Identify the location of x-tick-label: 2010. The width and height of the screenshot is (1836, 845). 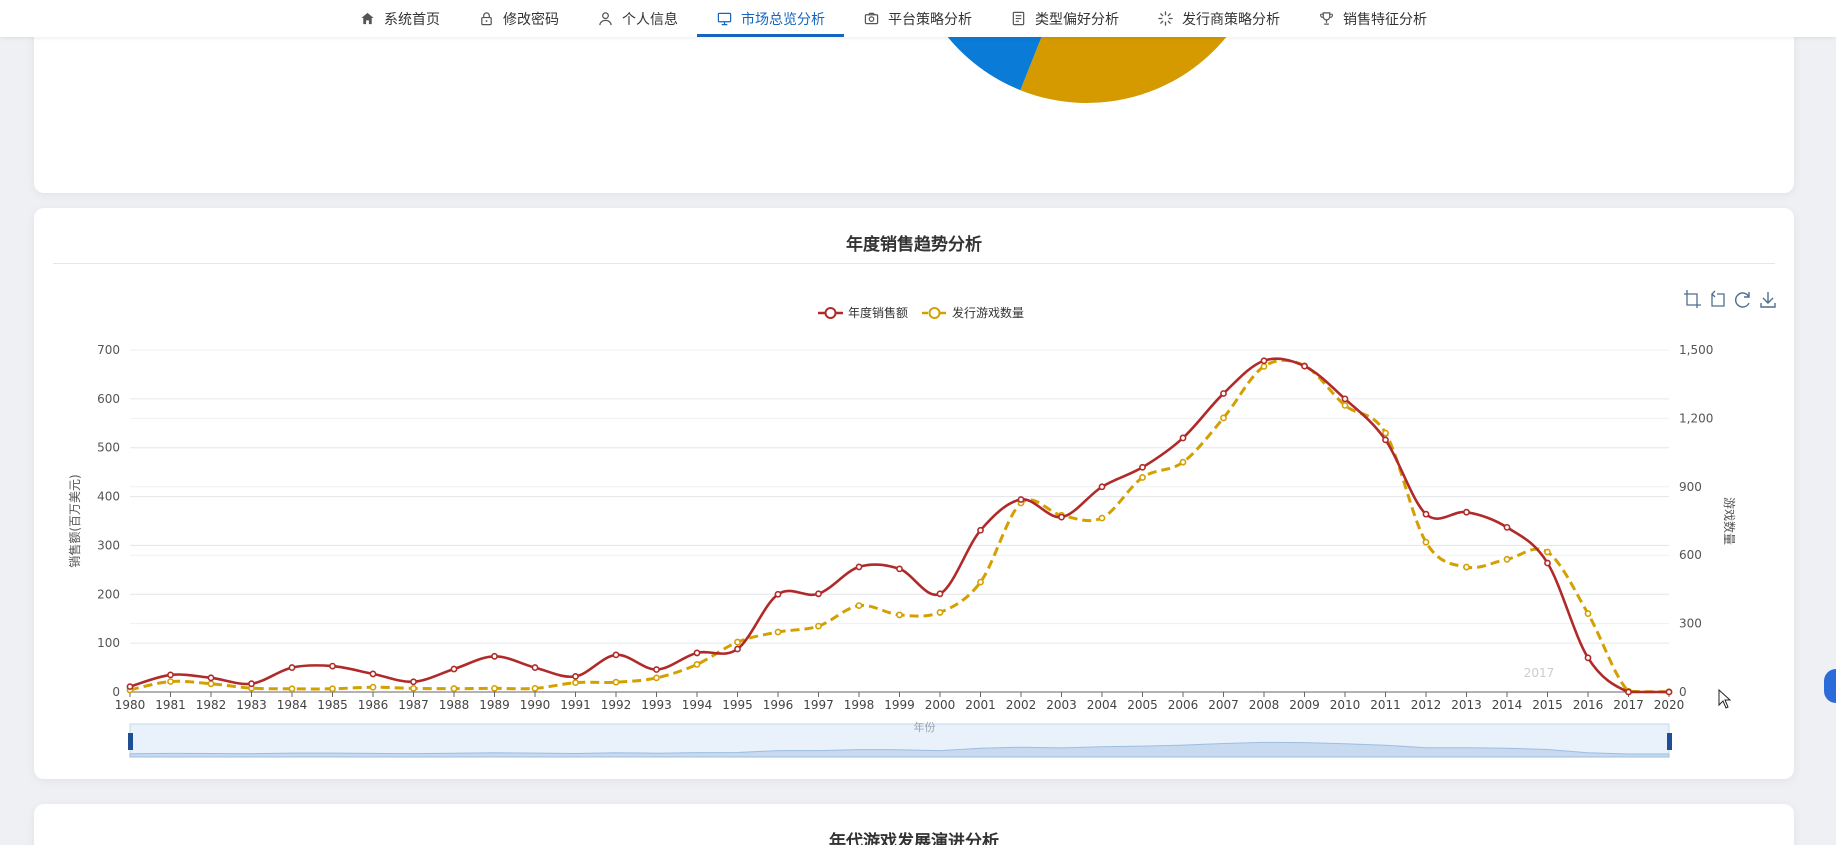
(1345, 705).